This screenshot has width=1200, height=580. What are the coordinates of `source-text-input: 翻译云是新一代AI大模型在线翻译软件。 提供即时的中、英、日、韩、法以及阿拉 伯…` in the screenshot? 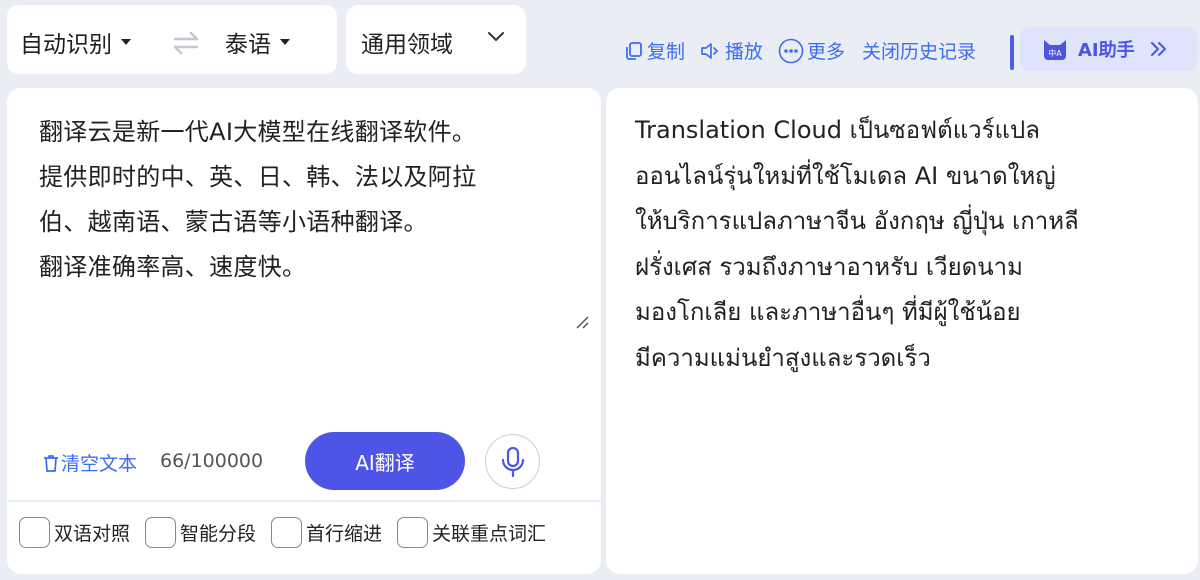 It's located at (311, 200).